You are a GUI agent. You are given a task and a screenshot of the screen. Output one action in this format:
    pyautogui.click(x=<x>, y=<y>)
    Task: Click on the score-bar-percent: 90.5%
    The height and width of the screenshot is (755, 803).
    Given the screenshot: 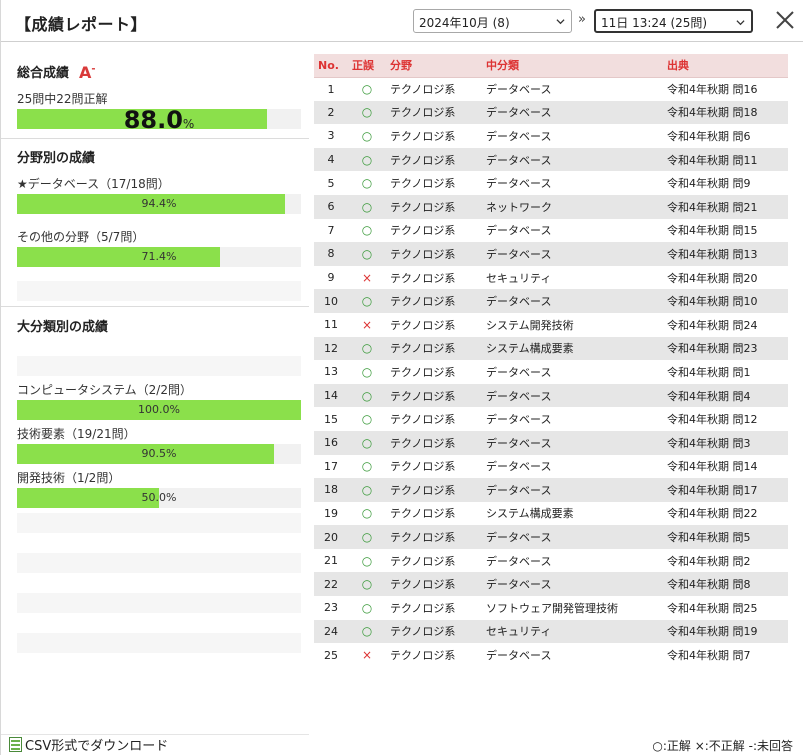 What is the action you would take?
    pyautogui.click(x=159, y=453)
    